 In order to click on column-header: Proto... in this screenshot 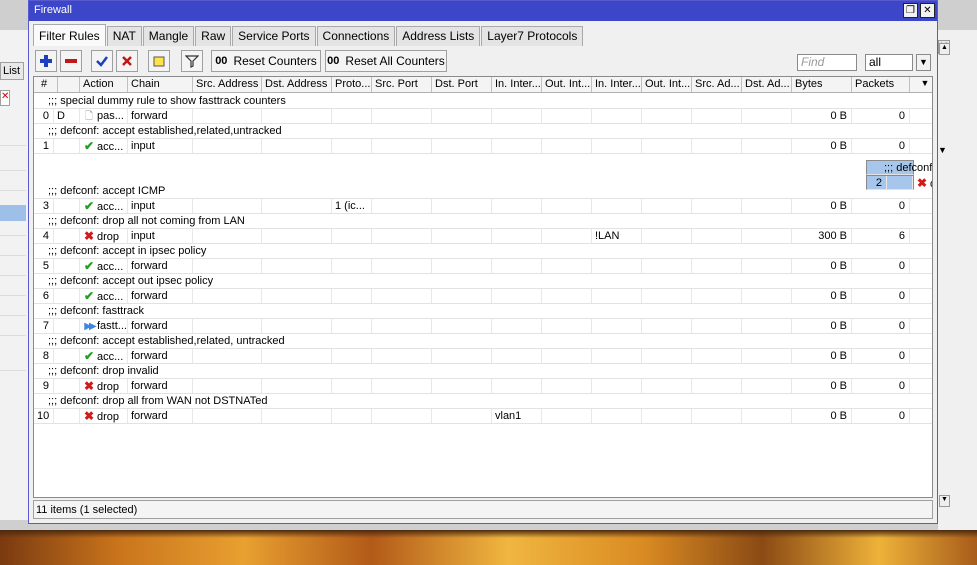, I will do `click(352, 84)`.